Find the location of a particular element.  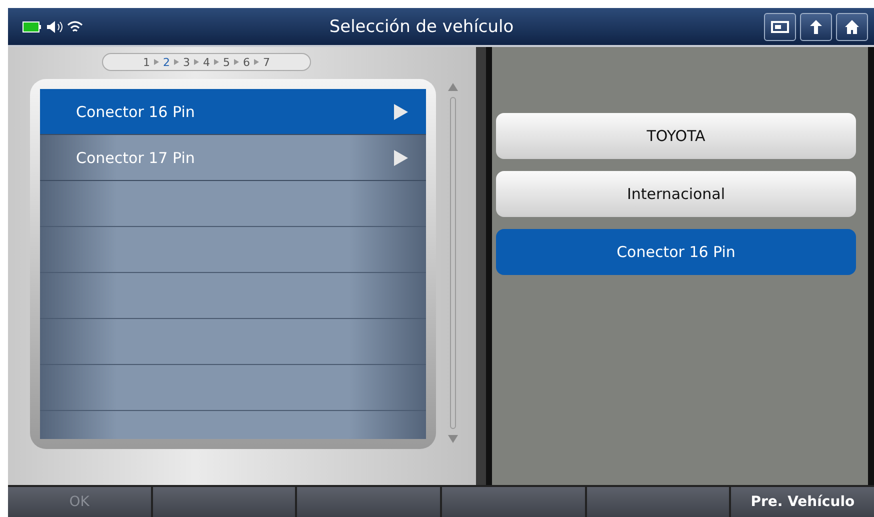

battery-icon is located at coordinates (32, 26).